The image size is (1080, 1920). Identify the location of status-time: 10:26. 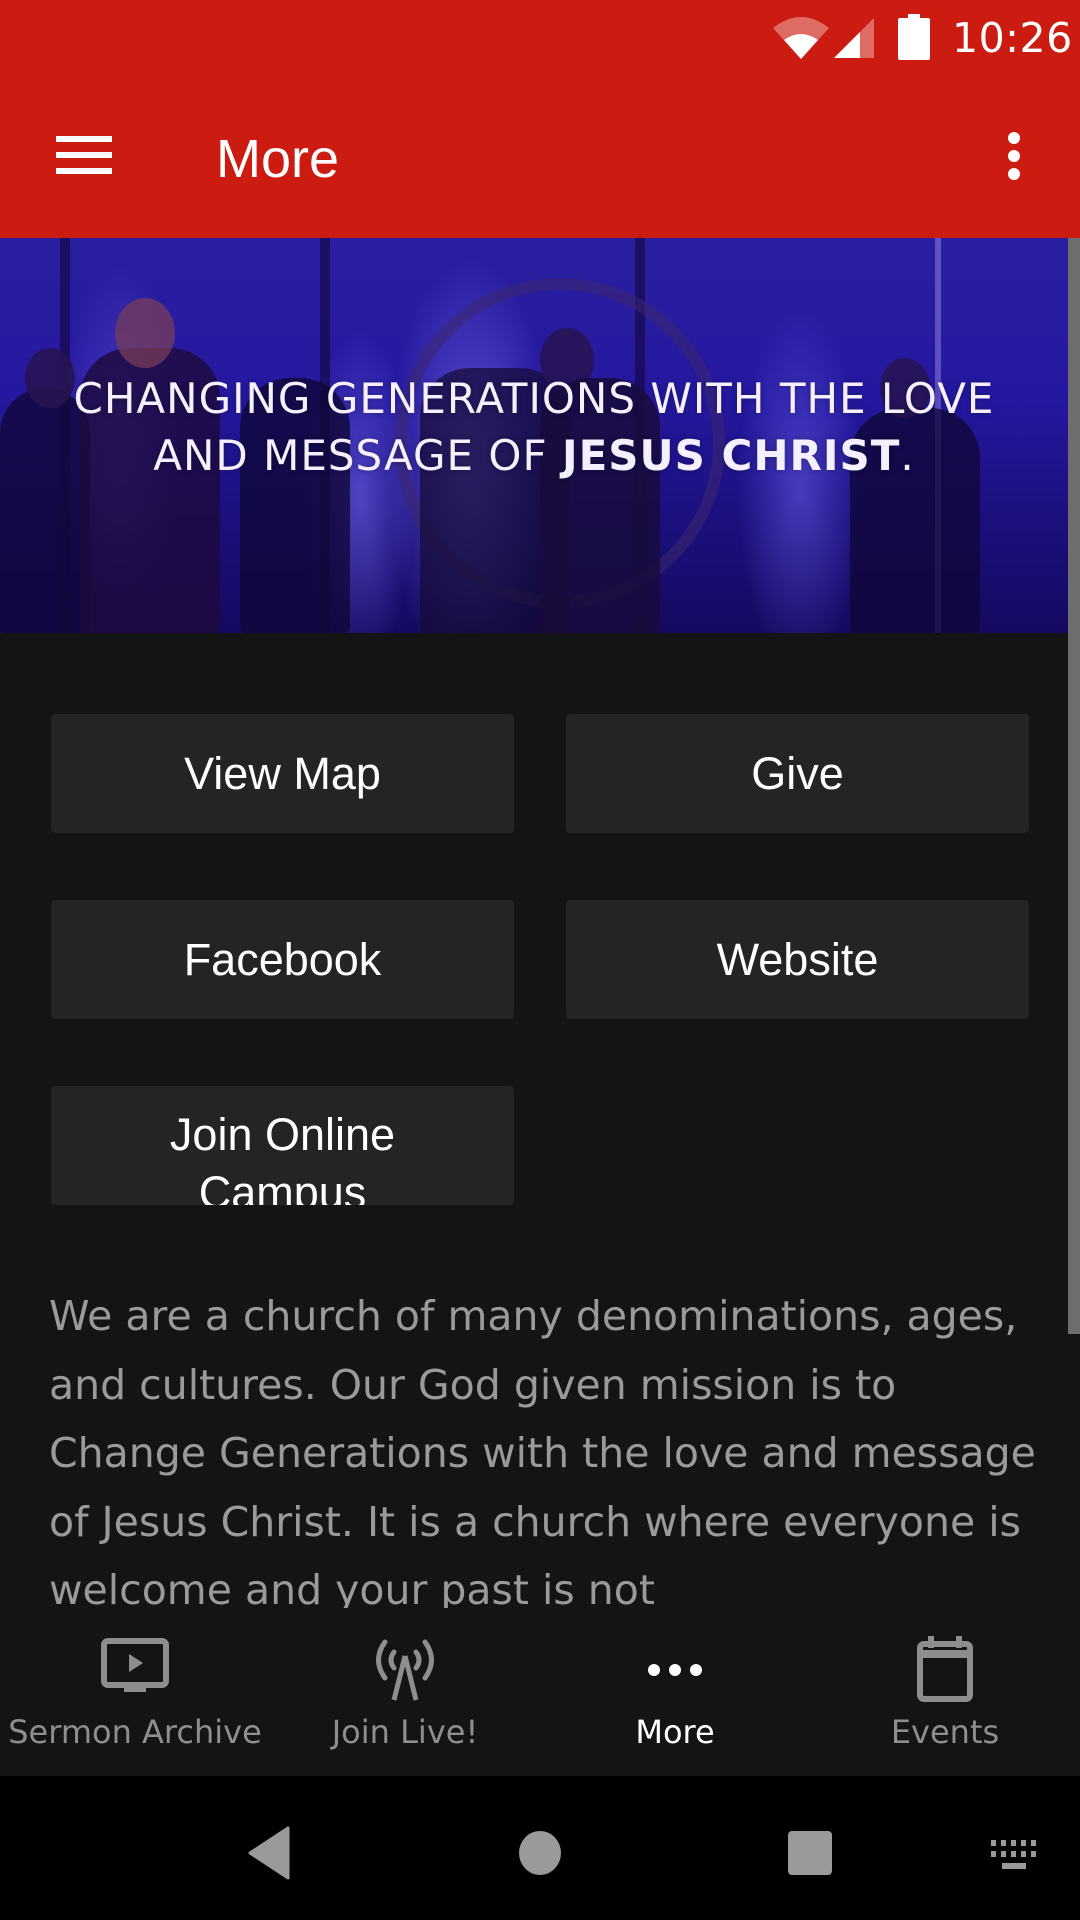
(1012, 38).